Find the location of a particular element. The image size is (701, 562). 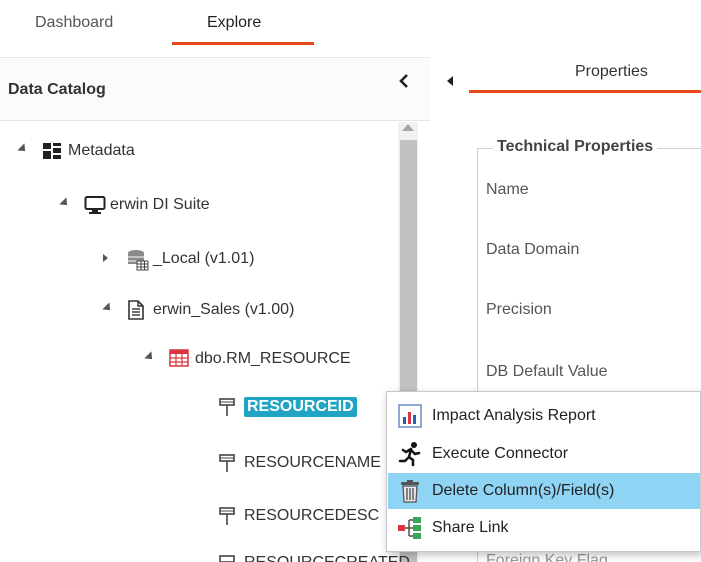

document-icon is located at coordinates (137, 310).